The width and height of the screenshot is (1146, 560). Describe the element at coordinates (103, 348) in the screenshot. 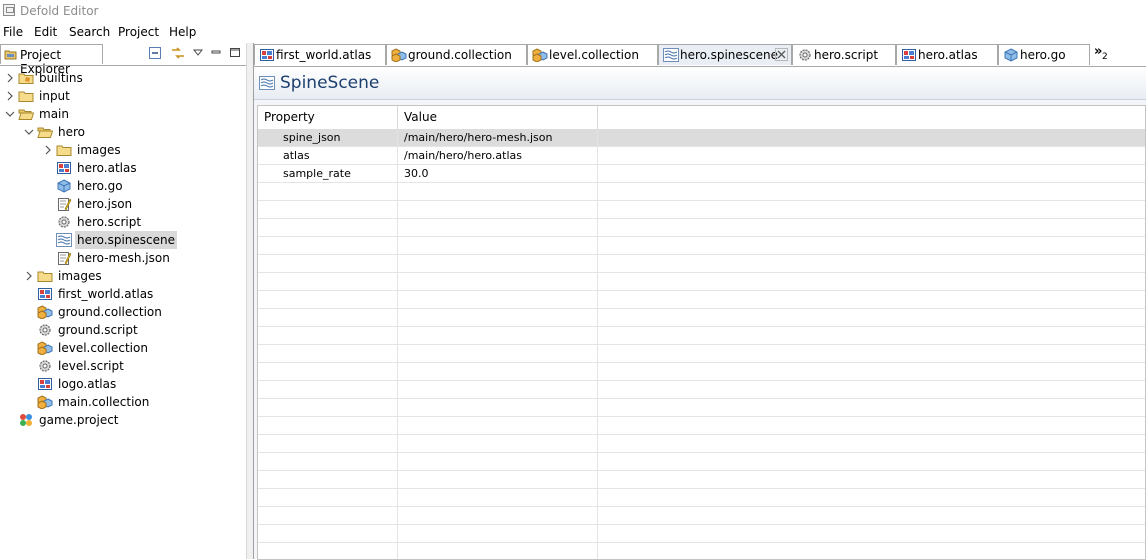

I see `tree-item-label: level.collection` at that location.